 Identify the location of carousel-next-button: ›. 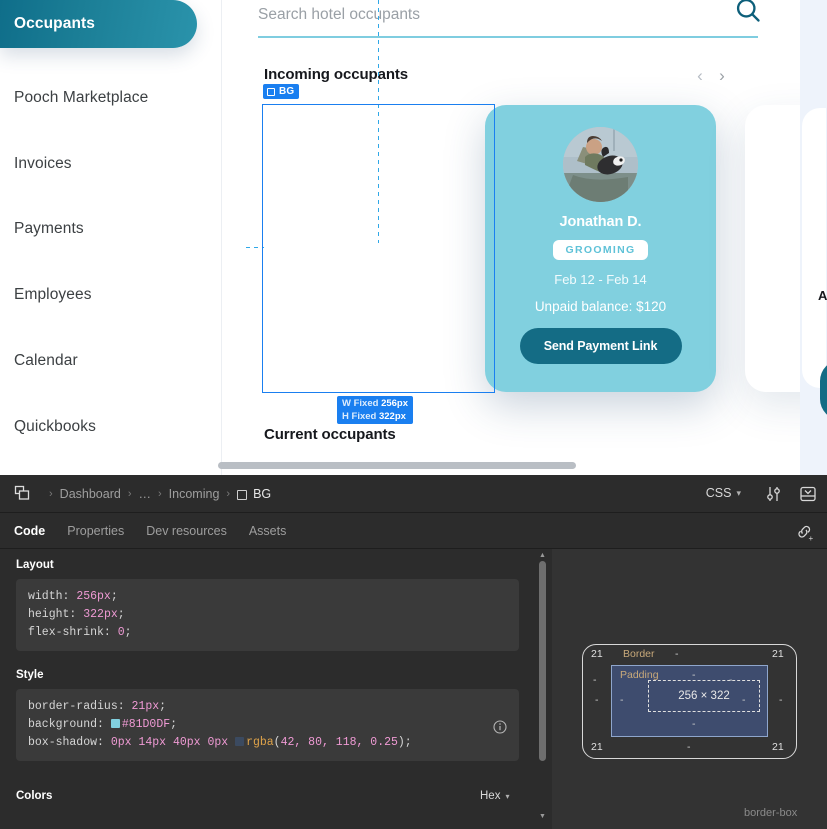
(722, 76).